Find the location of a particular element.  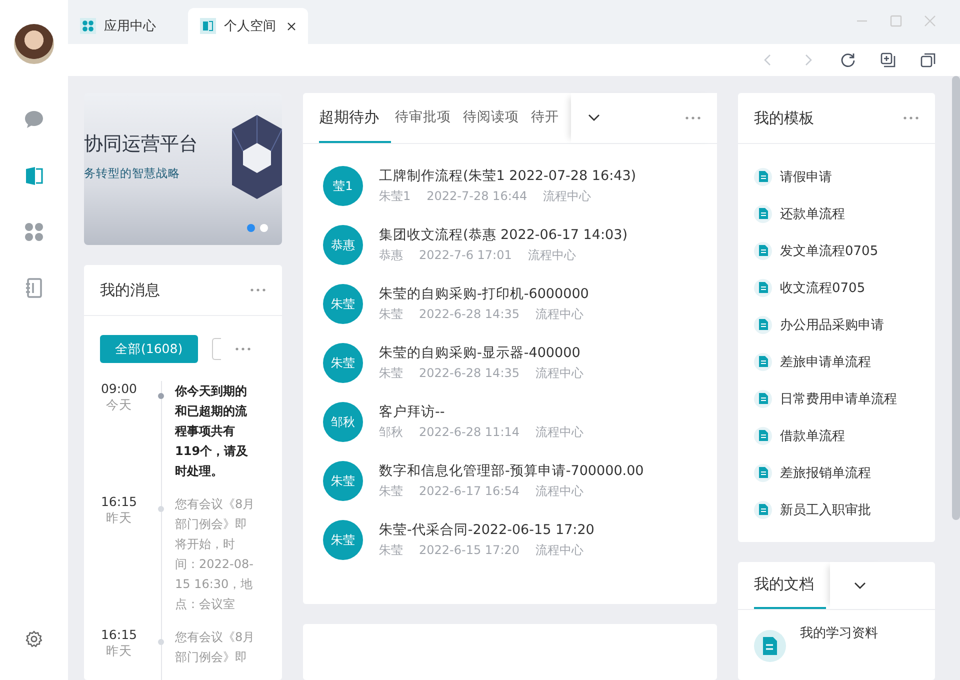

todo-user: 恭惠 is located at coordinates (391, 255).